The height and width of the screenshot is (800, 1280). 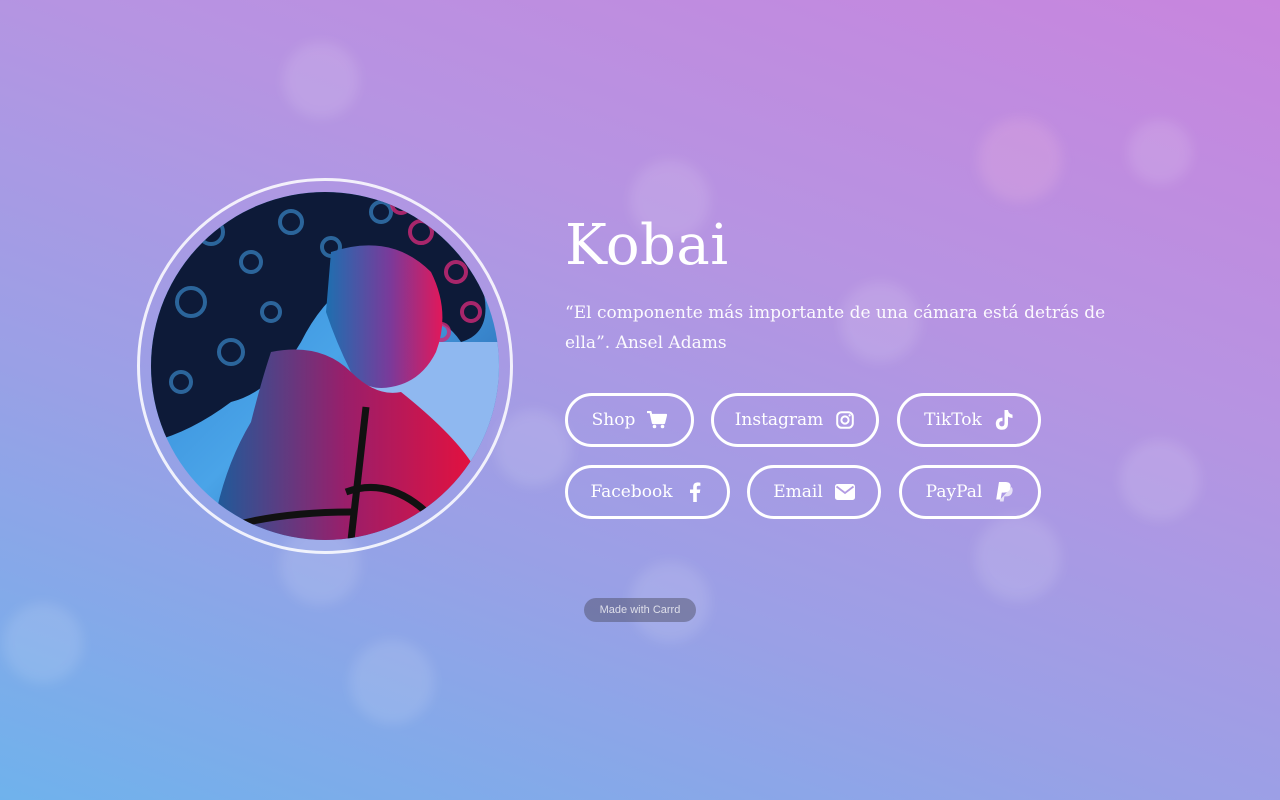 I want to click on paypal-button: PayPal, so click(x=970, y=492).